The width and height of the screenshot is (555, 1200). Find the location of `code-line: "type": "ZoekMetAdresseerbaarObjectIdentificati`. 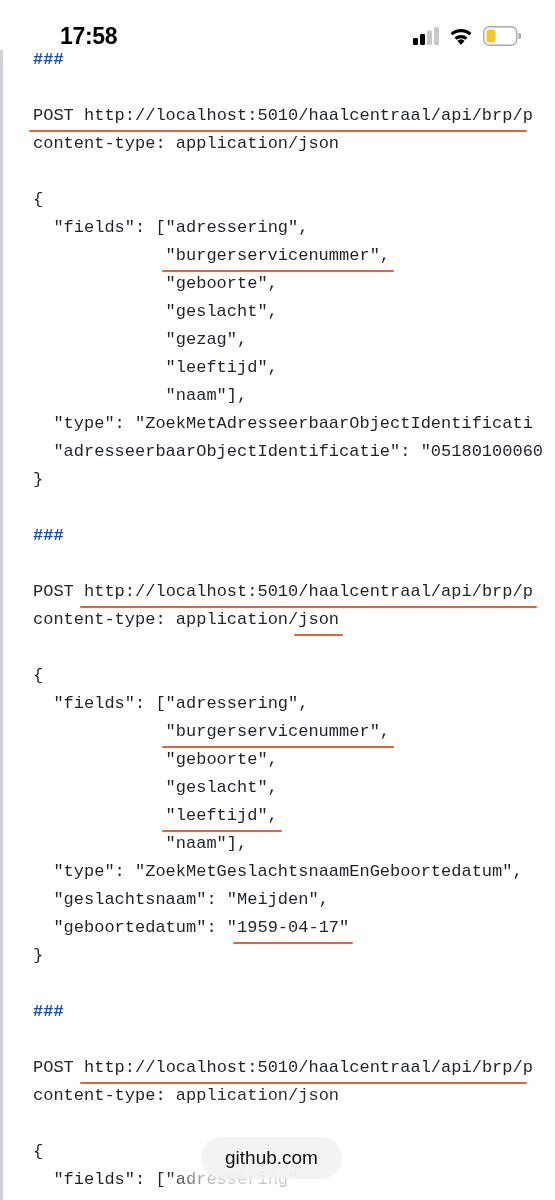

code-line: "type": "ZoekMetAdresseerbaarObjectIdentificati is located at coordinates (293, 423).